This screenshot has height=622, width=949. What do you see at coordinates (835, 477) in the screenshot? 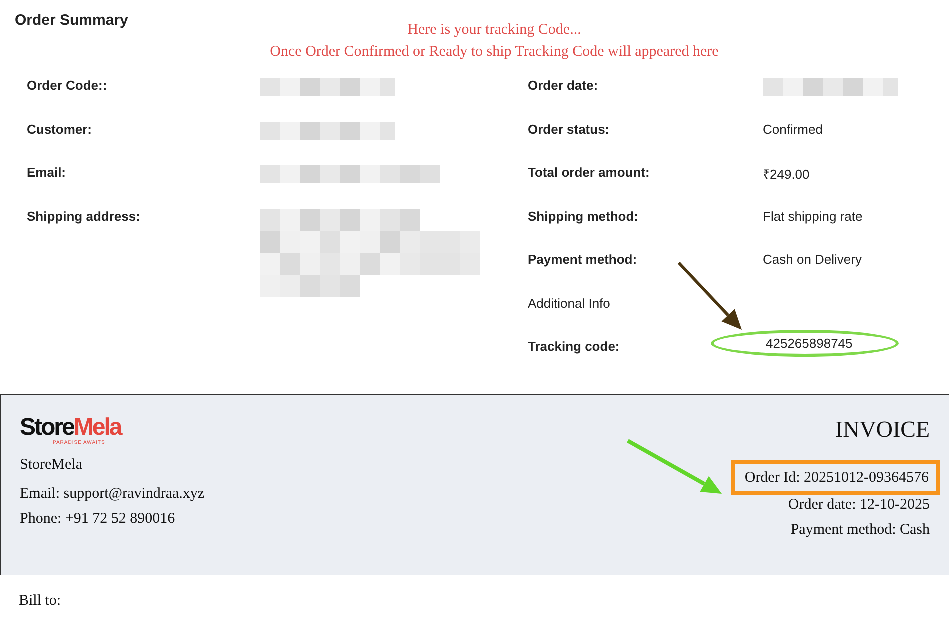
I see `boxed-order-id: Order Id: 20251012-09364576` at bounding box center [835, 477].